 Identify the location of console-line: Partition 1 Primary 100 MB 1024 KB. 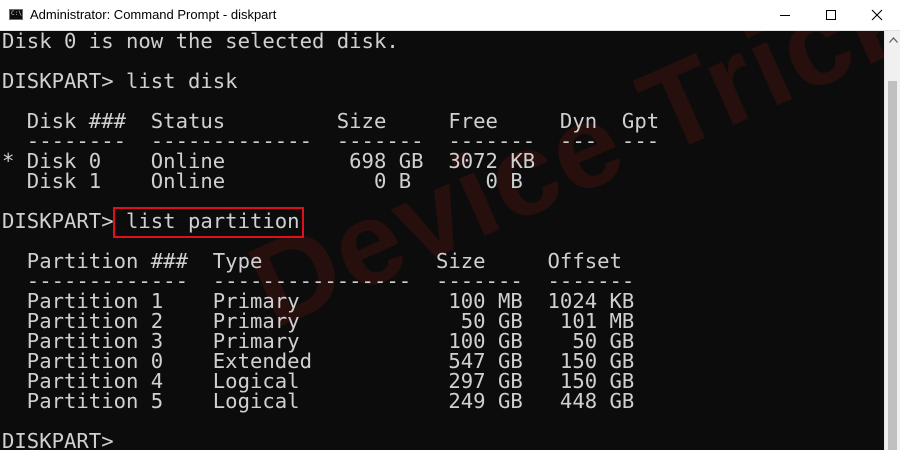
(318, 301).